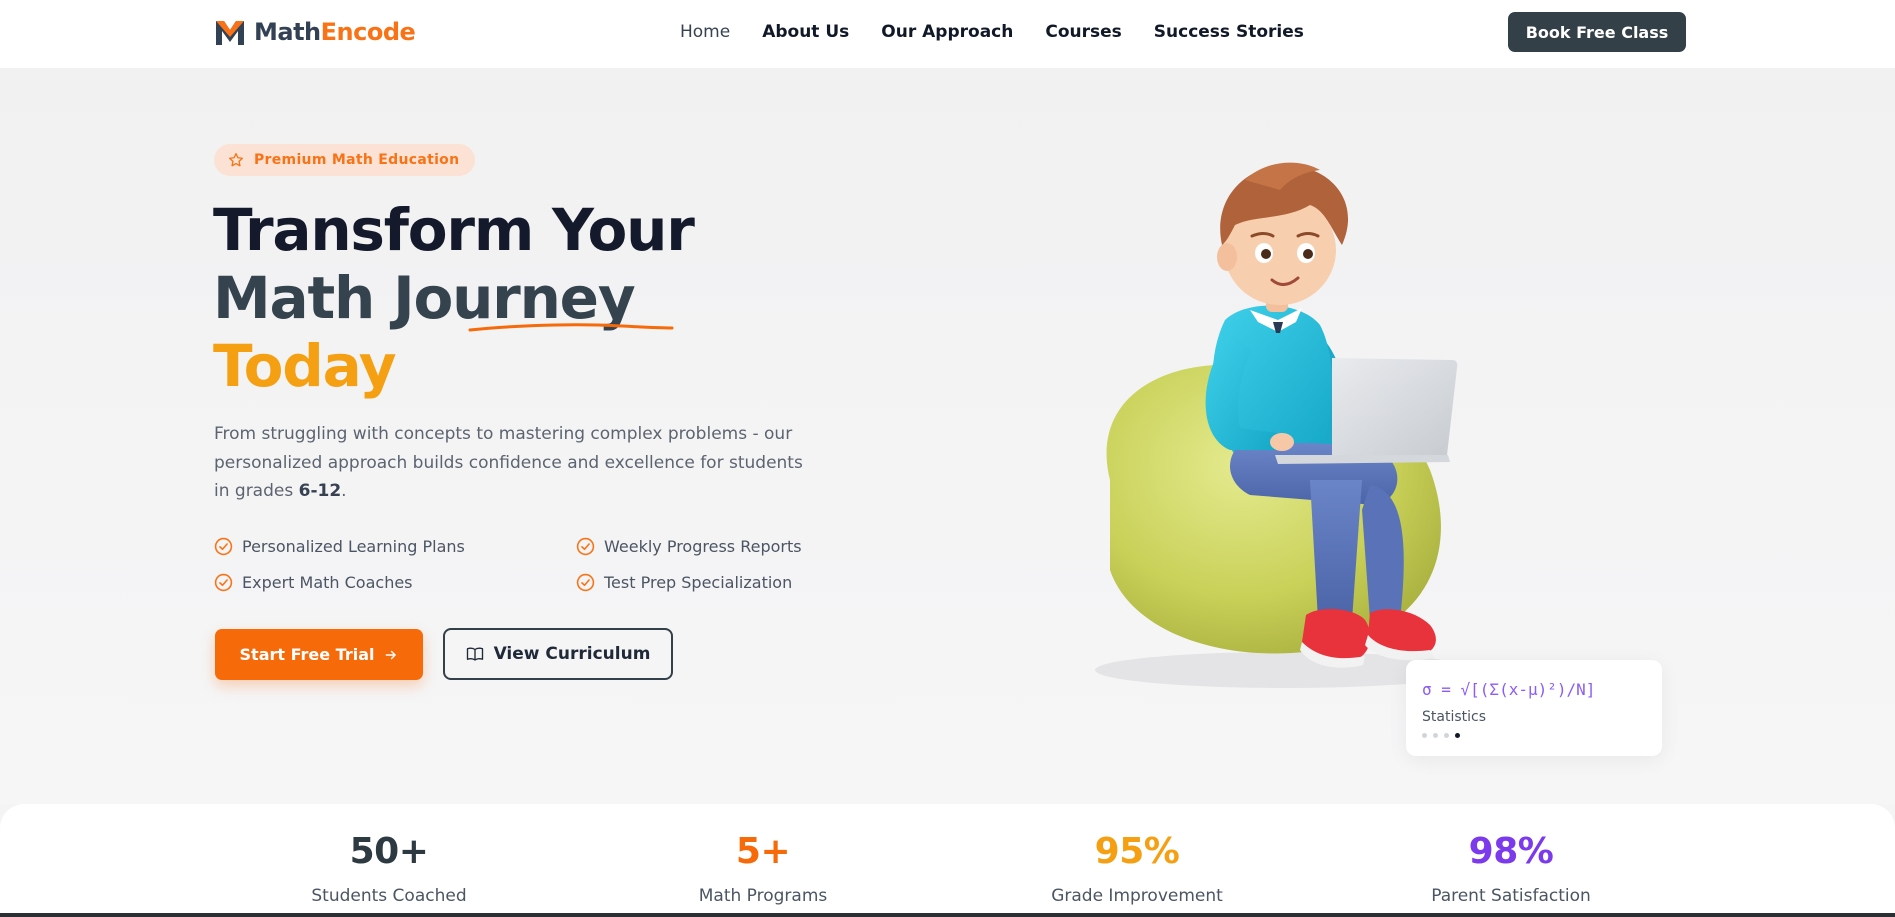 The width and height of the screenshot is (1895, 917). What do you see at coordinates (1137, 896) in the screenshot?
I see `stat-label: Grade Improvement` at bounding box center [1137, 896].